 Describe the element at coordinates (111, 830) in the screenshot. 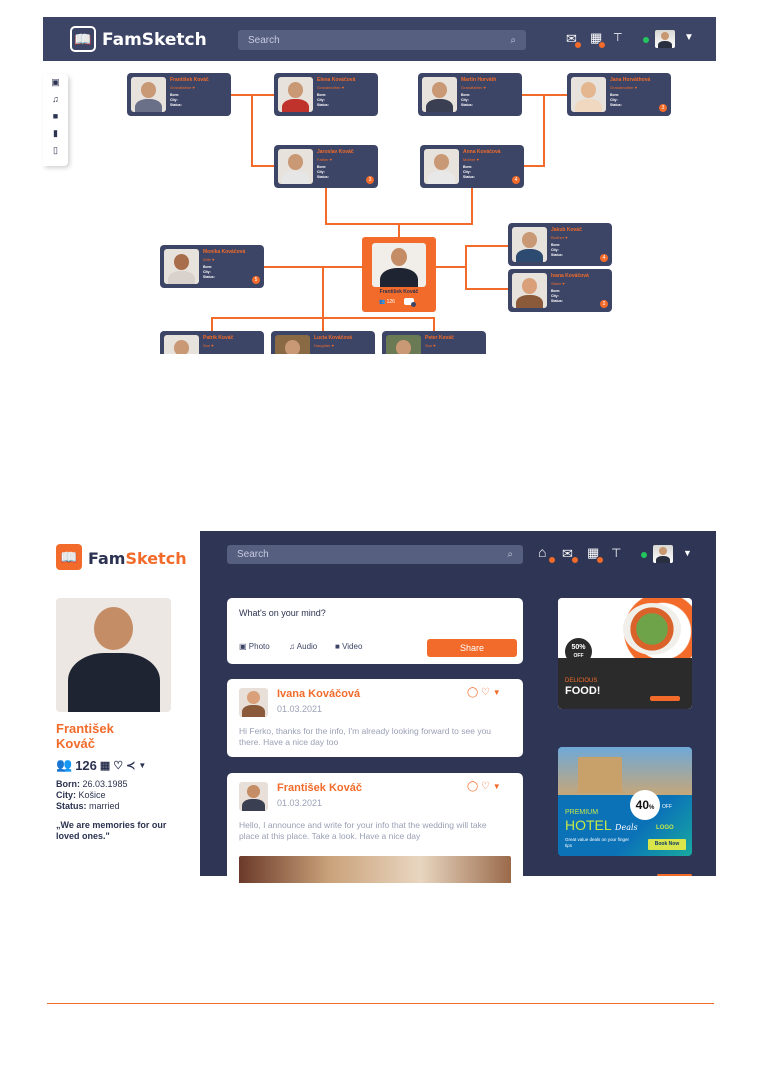

I see `profile-quote: „We are memories for our loved ones."` at that location.